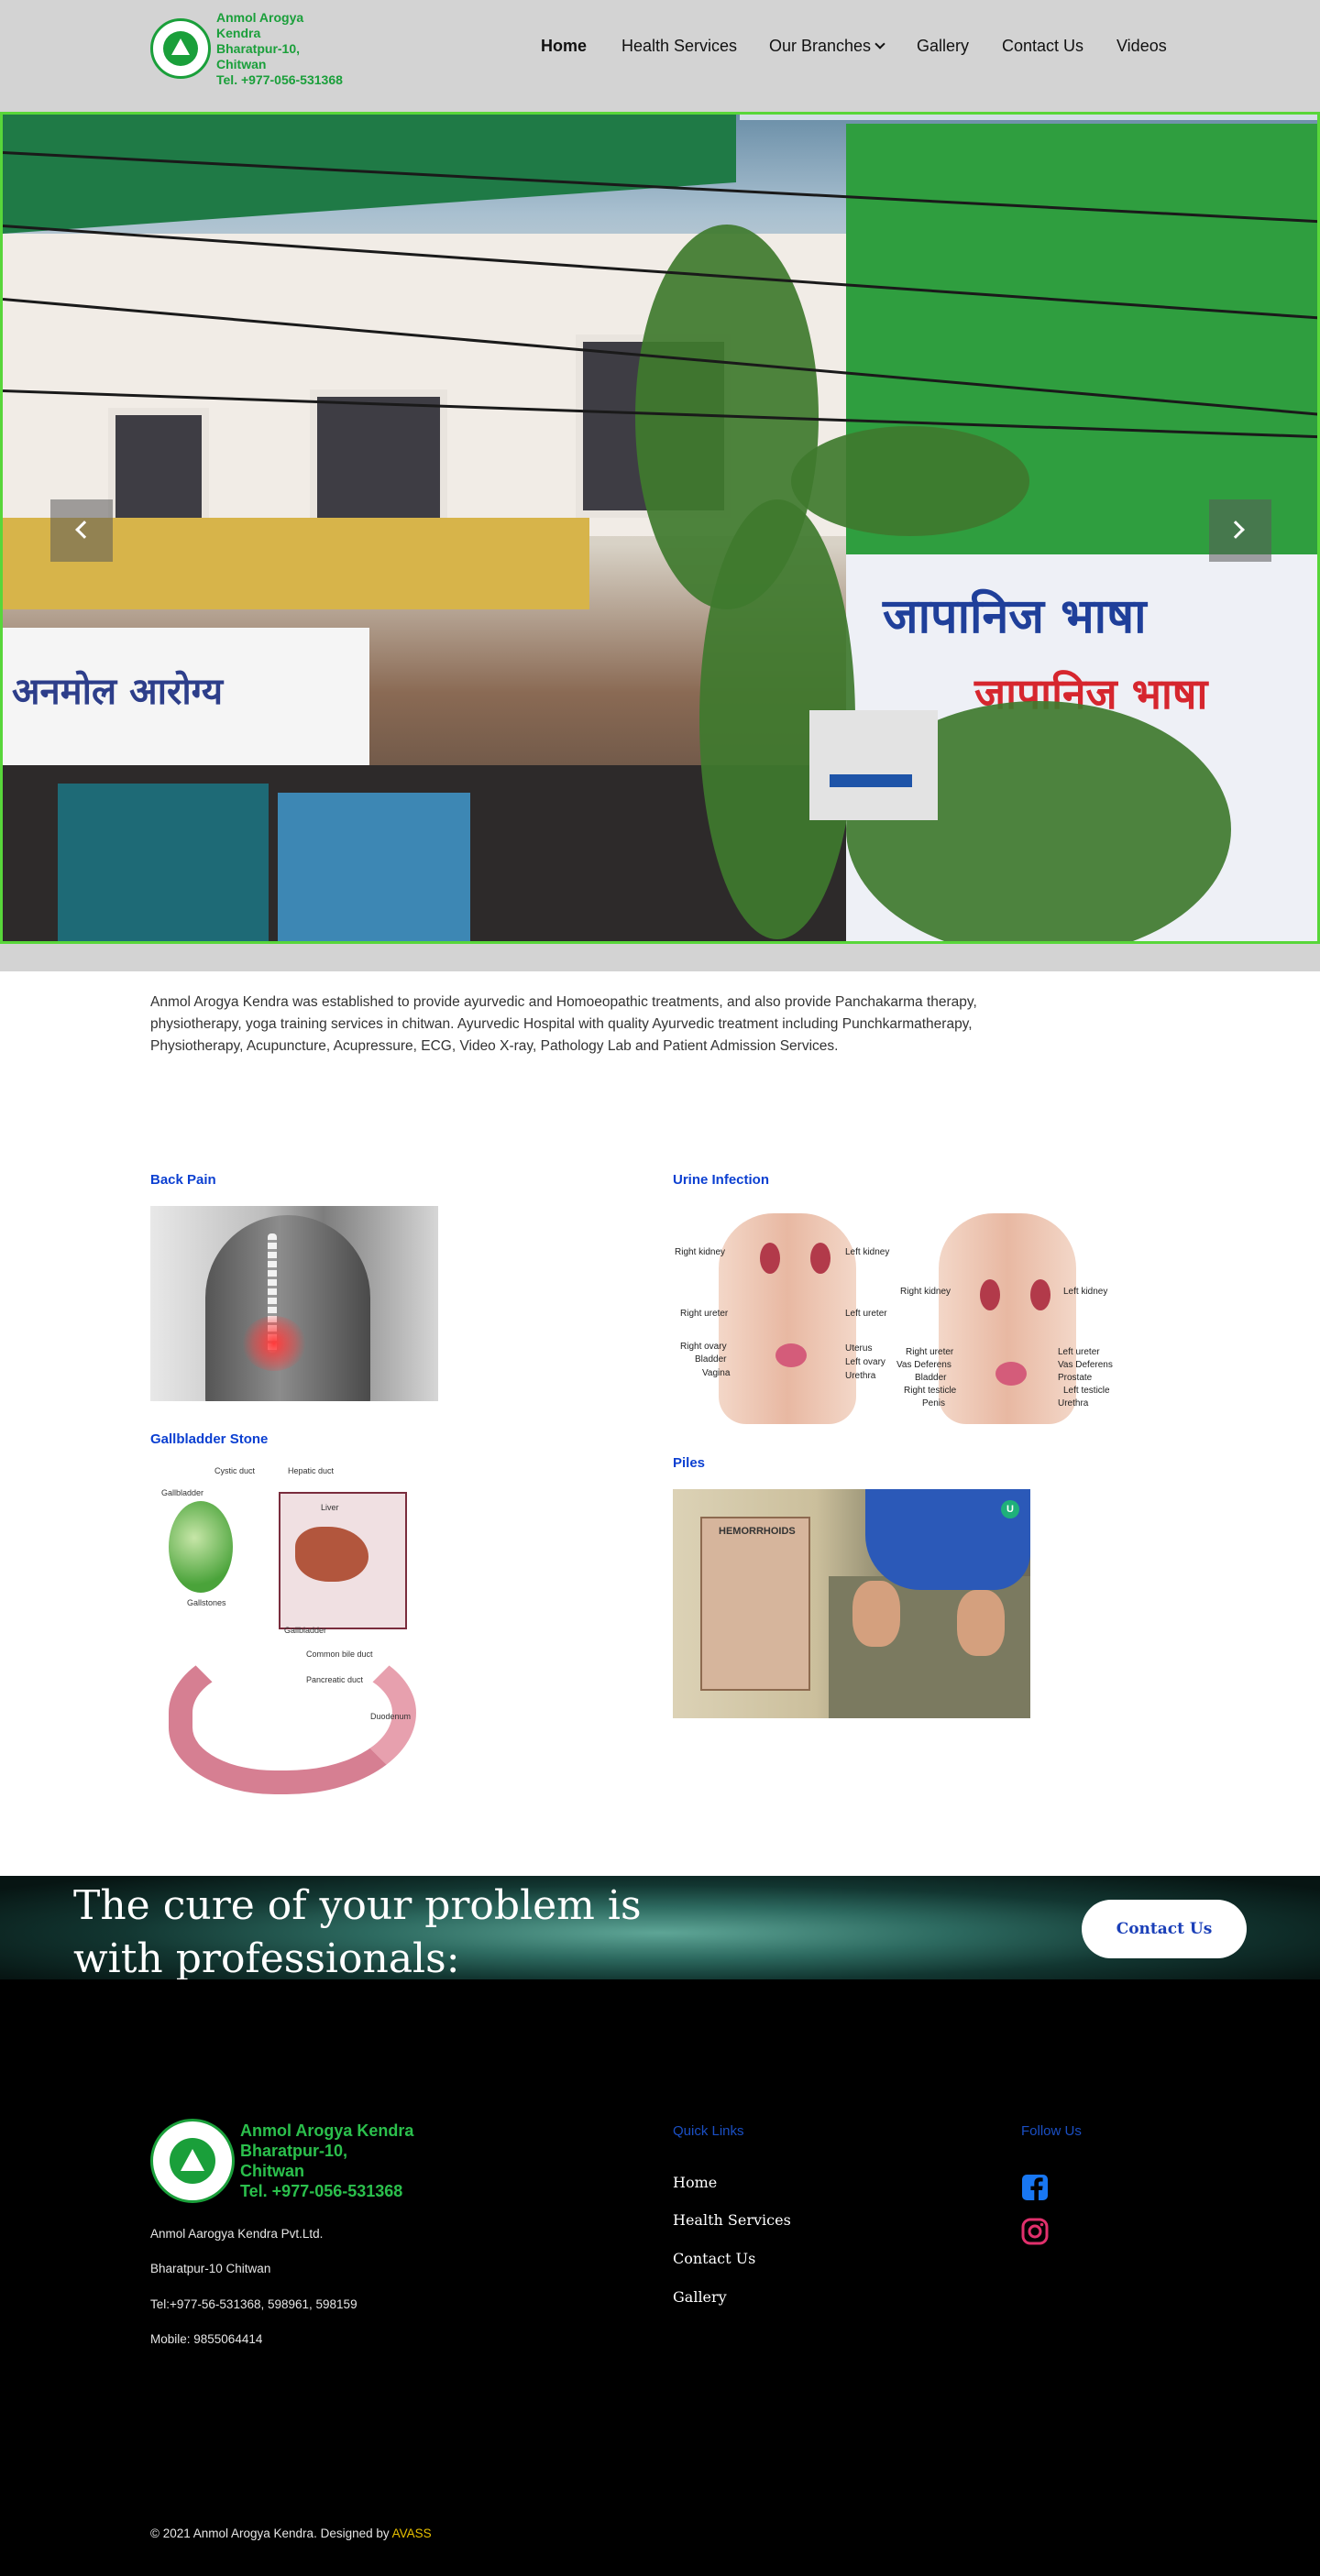  Describe the element at coordinates (867, 1252) in the screenshot. I see `label-left-kidney: Left kidney` at that location.